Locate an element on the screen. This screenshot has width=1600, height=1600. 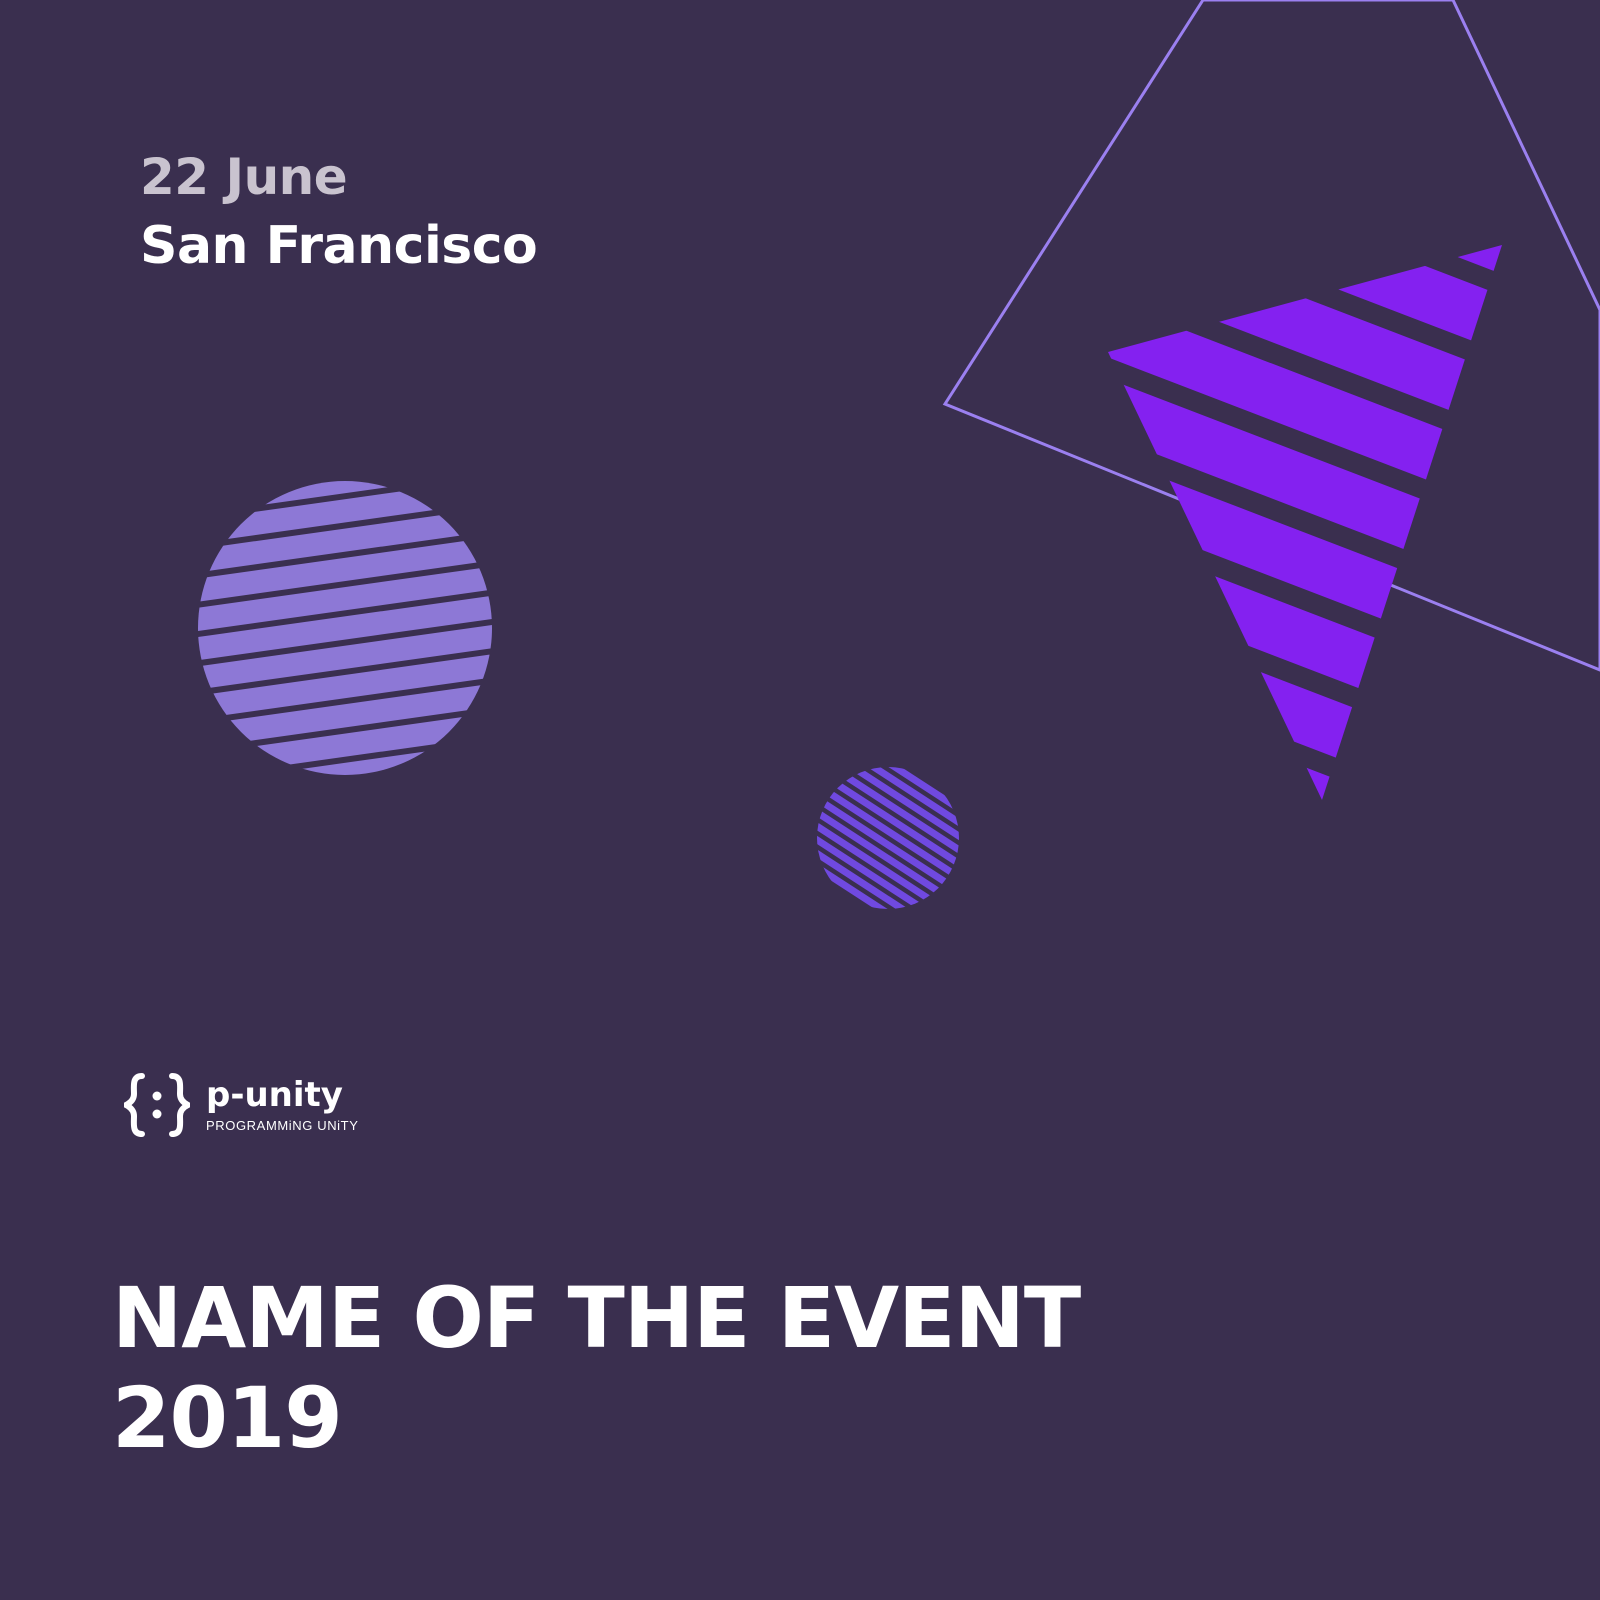
brand-name: p-unity is located at coordinates (274, 1094).